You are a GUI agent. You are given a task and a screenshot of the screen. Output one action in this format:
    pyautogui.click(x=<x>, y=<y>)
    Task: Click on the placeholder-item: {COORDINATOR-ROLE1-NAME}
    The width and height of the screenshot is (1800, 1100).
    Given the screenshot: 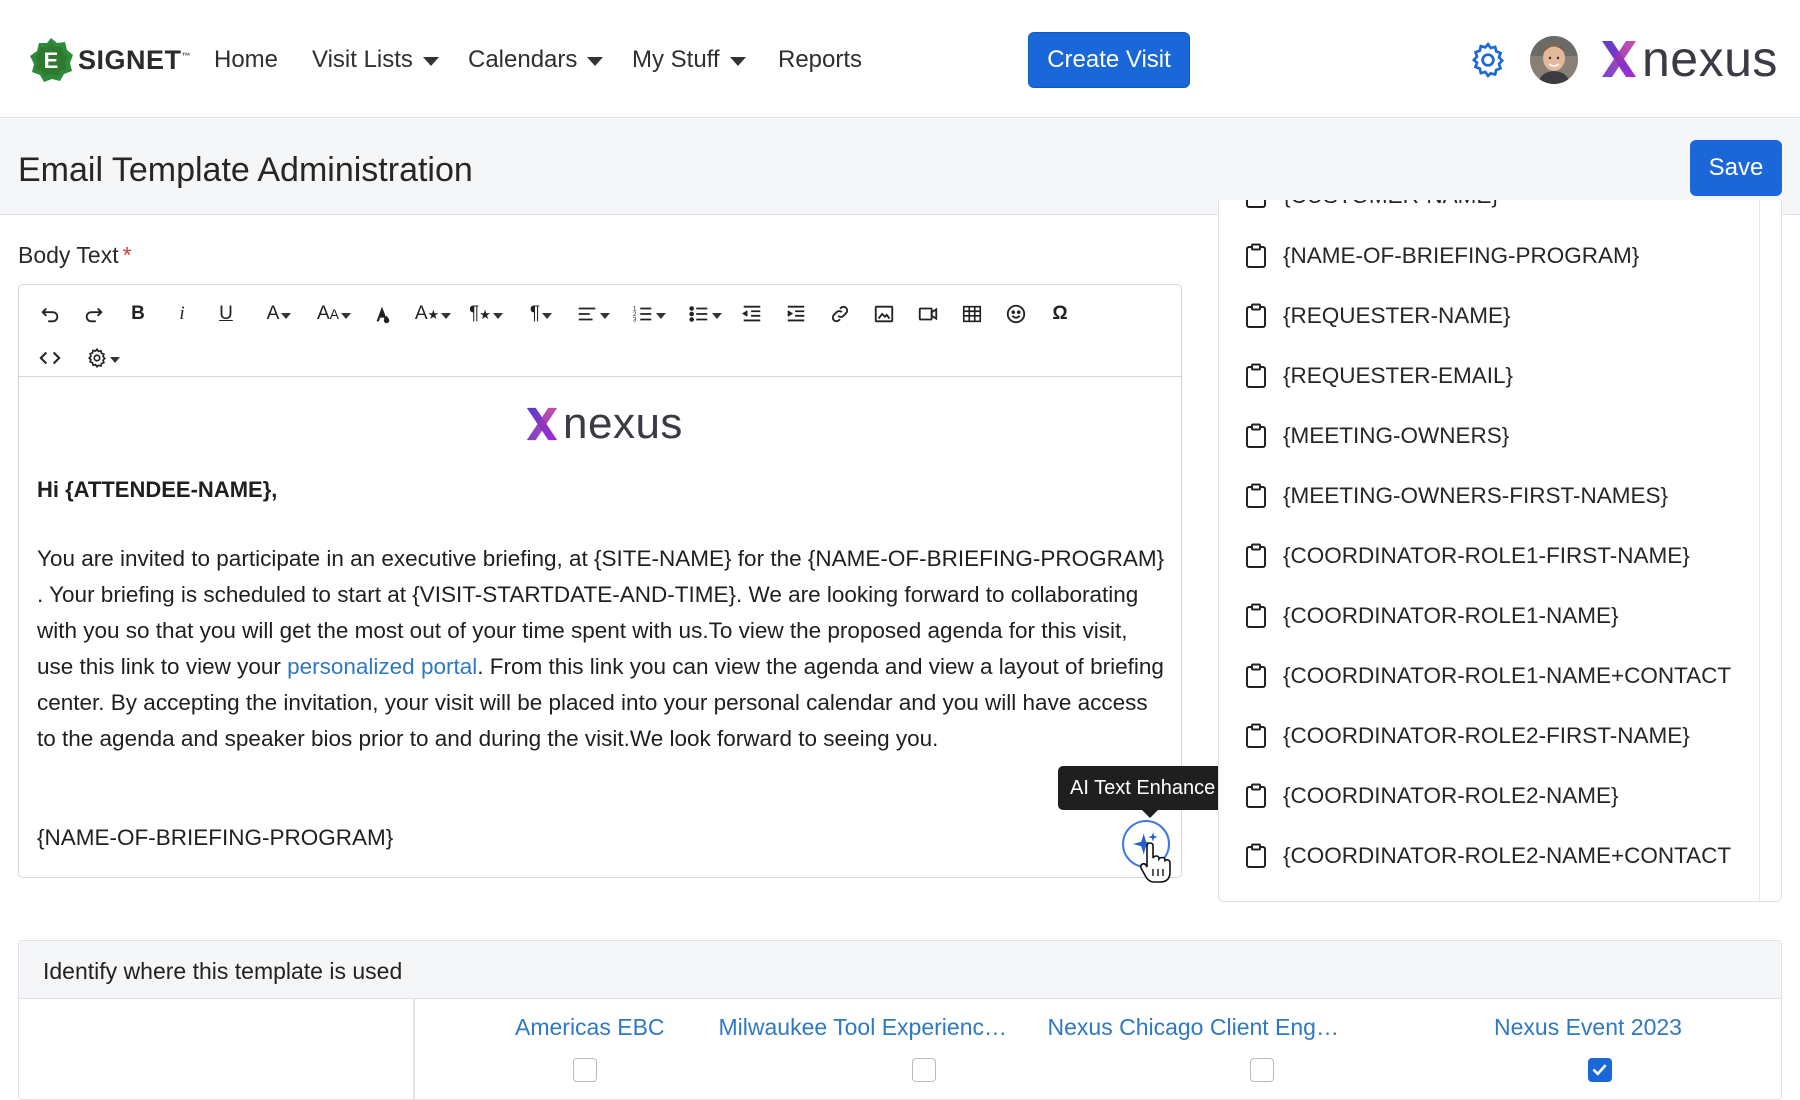 What is the action you would take?
    pyautogui.click(x=1490, y=616)
    